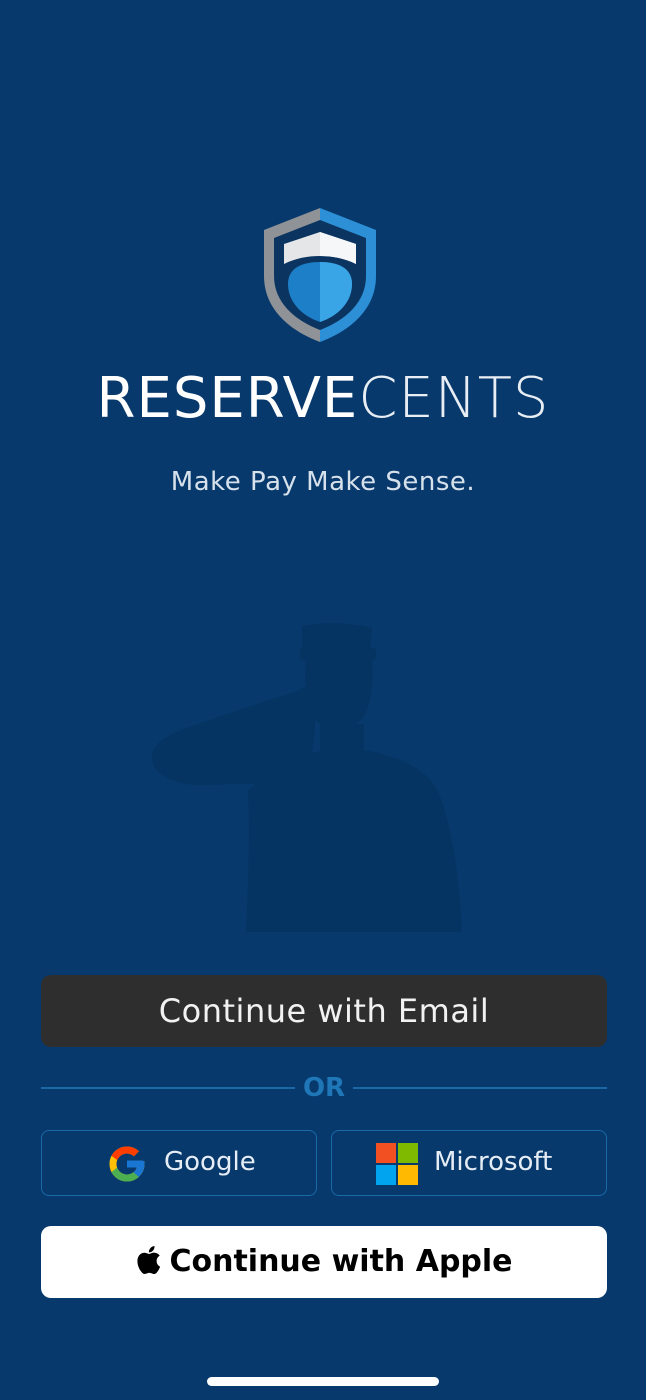 The image size is (646, 1400). What do you see at coordinates (320, 275) in the screenshot?
I see `shield-logo-icon` at bounding box center [320, 275].